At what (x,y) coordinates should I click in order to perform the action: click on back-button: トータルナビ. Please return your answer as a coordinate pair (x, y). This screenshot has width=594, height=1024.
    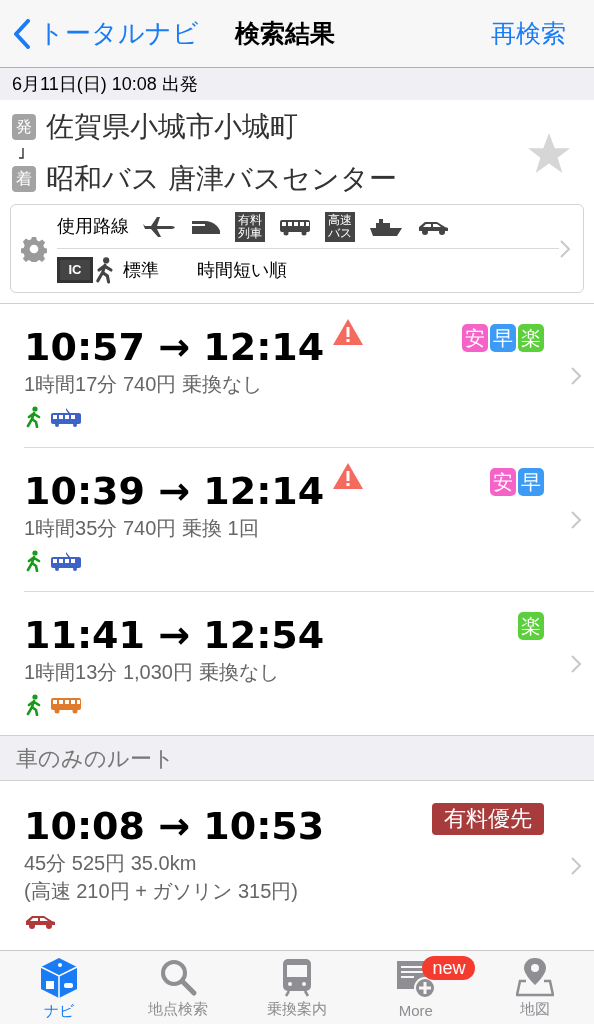
    Looking at the image, I should click on (105, 33).